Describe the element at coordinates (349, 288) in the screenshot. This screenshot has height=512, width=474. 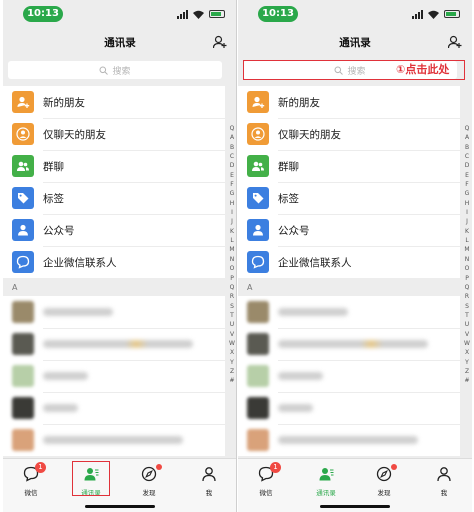
I see `section-header-a: A` at that location.